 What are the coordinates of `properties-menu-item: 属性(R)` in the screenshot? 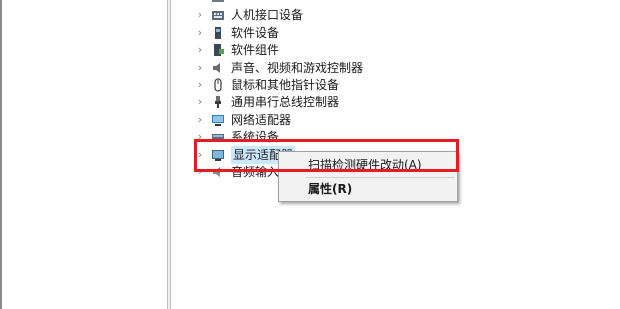 It's located at (368, 189).